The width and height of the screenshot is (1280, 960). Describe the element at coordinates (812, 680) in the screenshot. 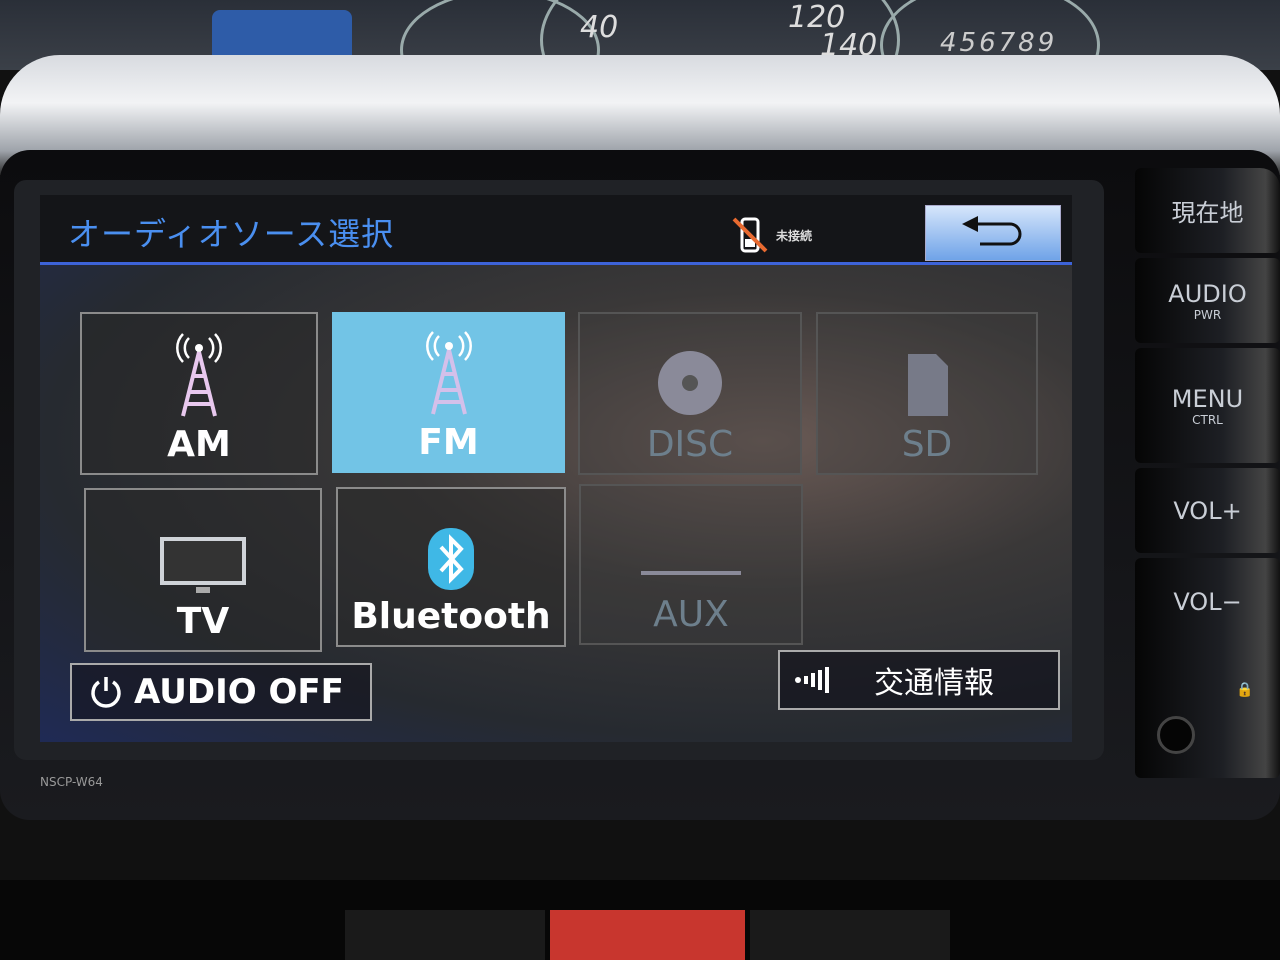

I see `signal-icon` at that location.